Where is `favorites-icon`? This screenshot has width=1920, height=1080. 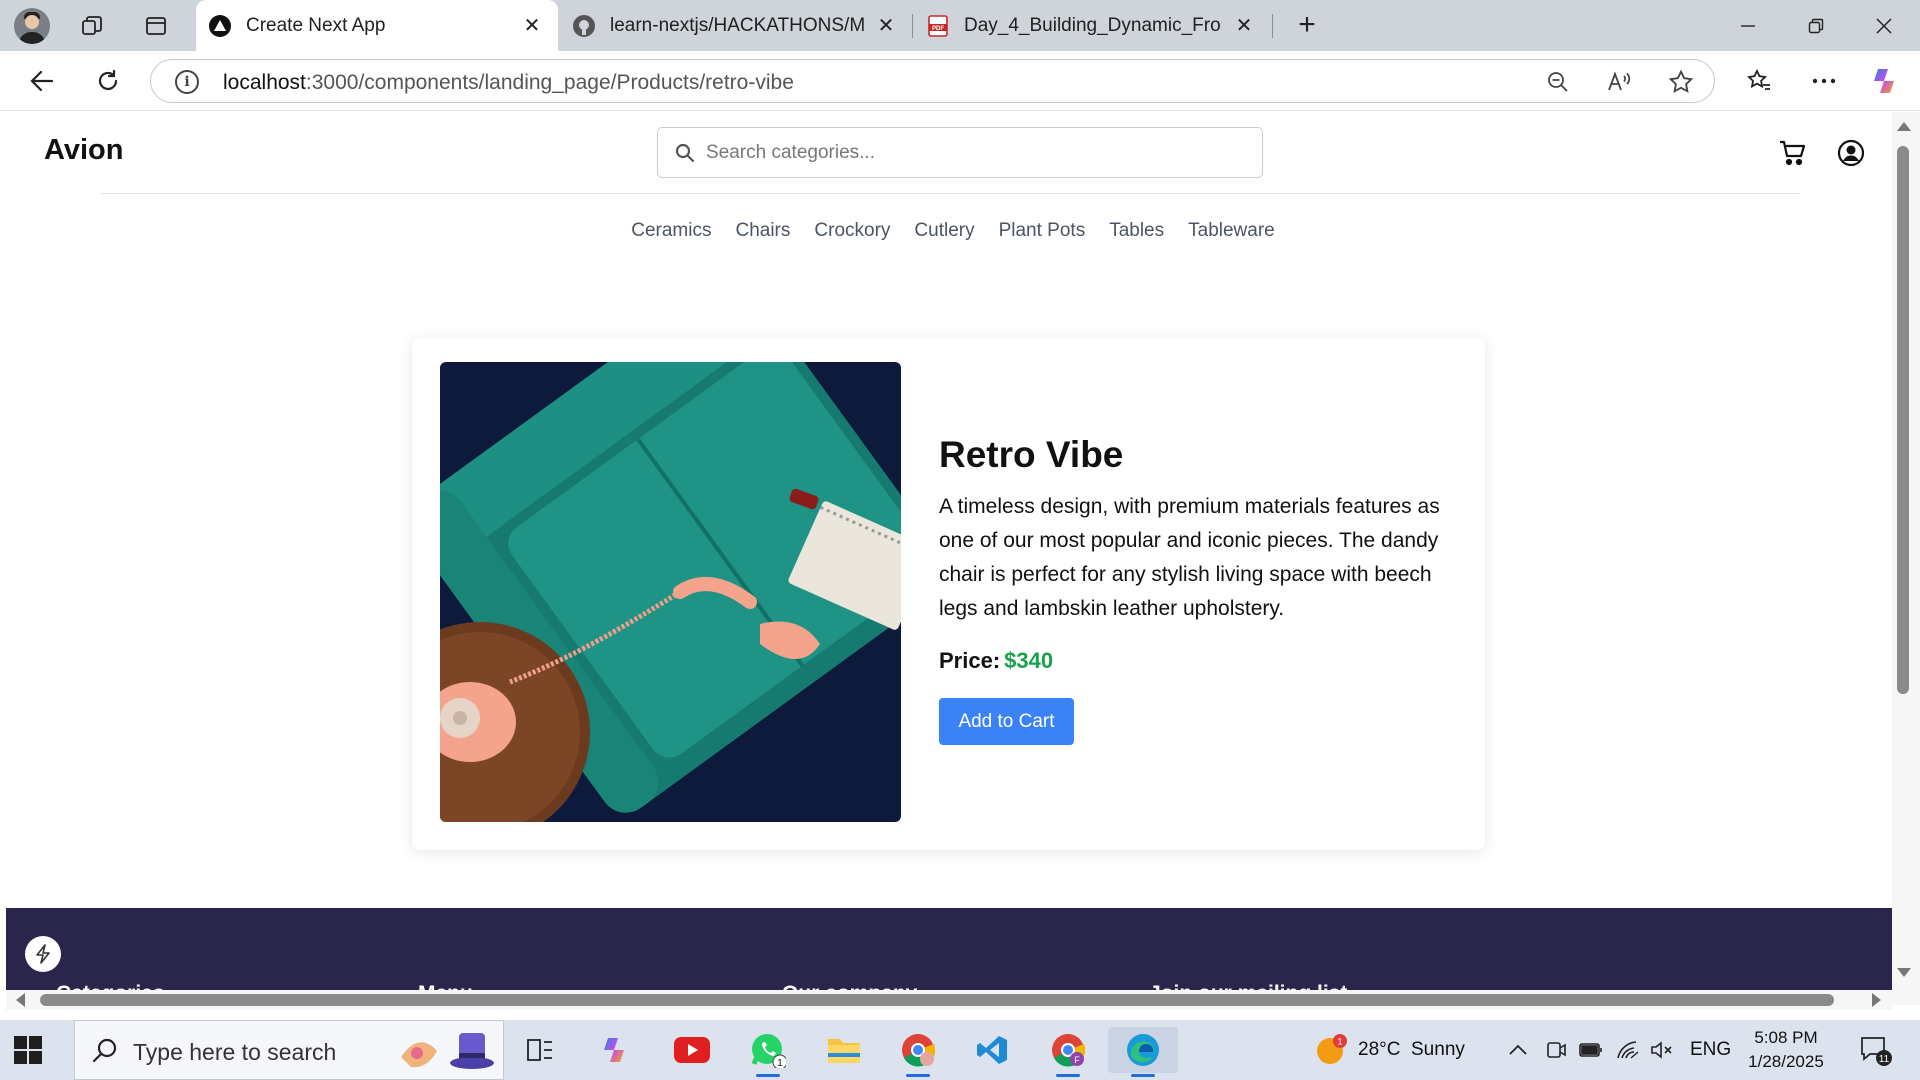
favorites-icon is located at coordinates (1759, 81).